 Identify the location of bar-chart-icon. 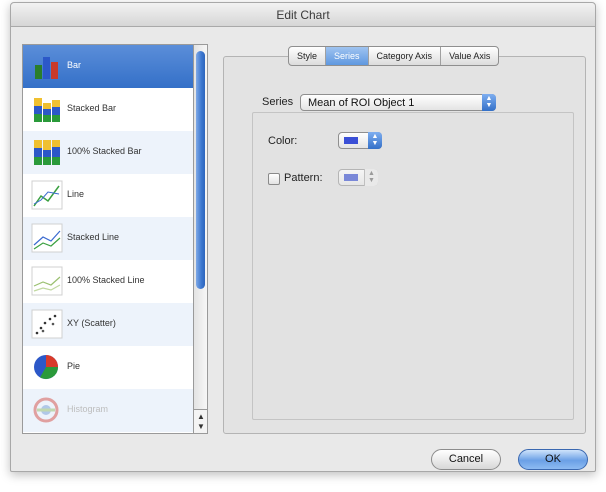
(47, 66).